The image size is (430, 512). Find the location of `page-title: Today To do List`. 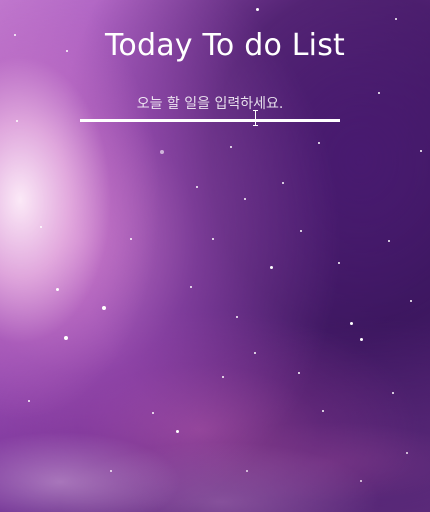

page-title: Today To do List is located at coordinates (225, 45).